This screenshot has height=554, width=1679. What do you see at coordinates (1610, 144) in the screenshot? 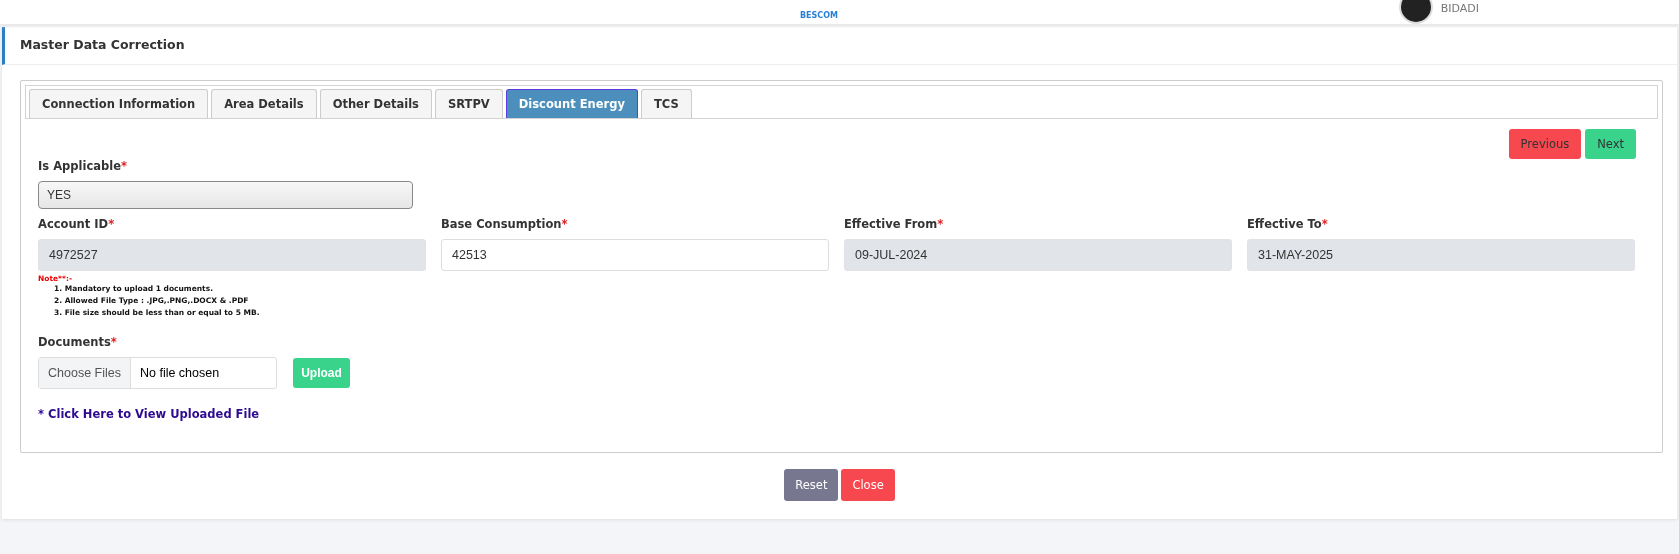
I see `next-button: Next` at bounding box center [1610, 144].